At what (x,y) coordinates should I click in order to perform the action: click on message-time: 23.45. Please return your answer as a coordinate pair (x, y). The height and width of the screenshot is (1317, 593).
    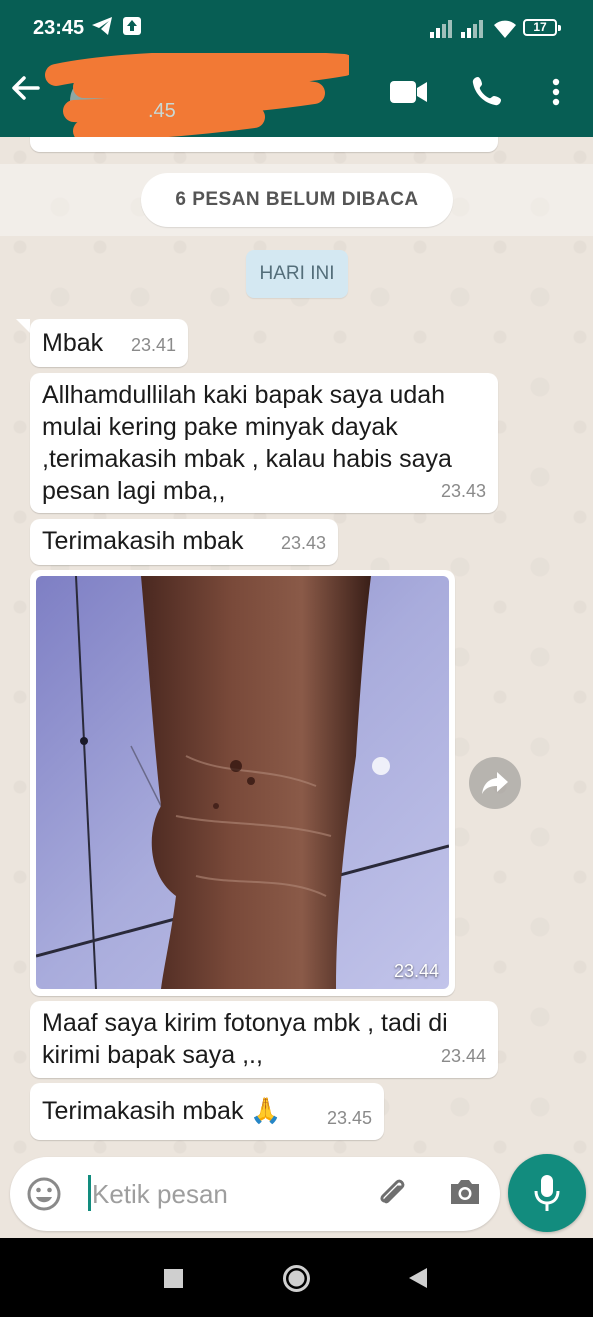
    Looking at the image, I should click on (349, 1118).